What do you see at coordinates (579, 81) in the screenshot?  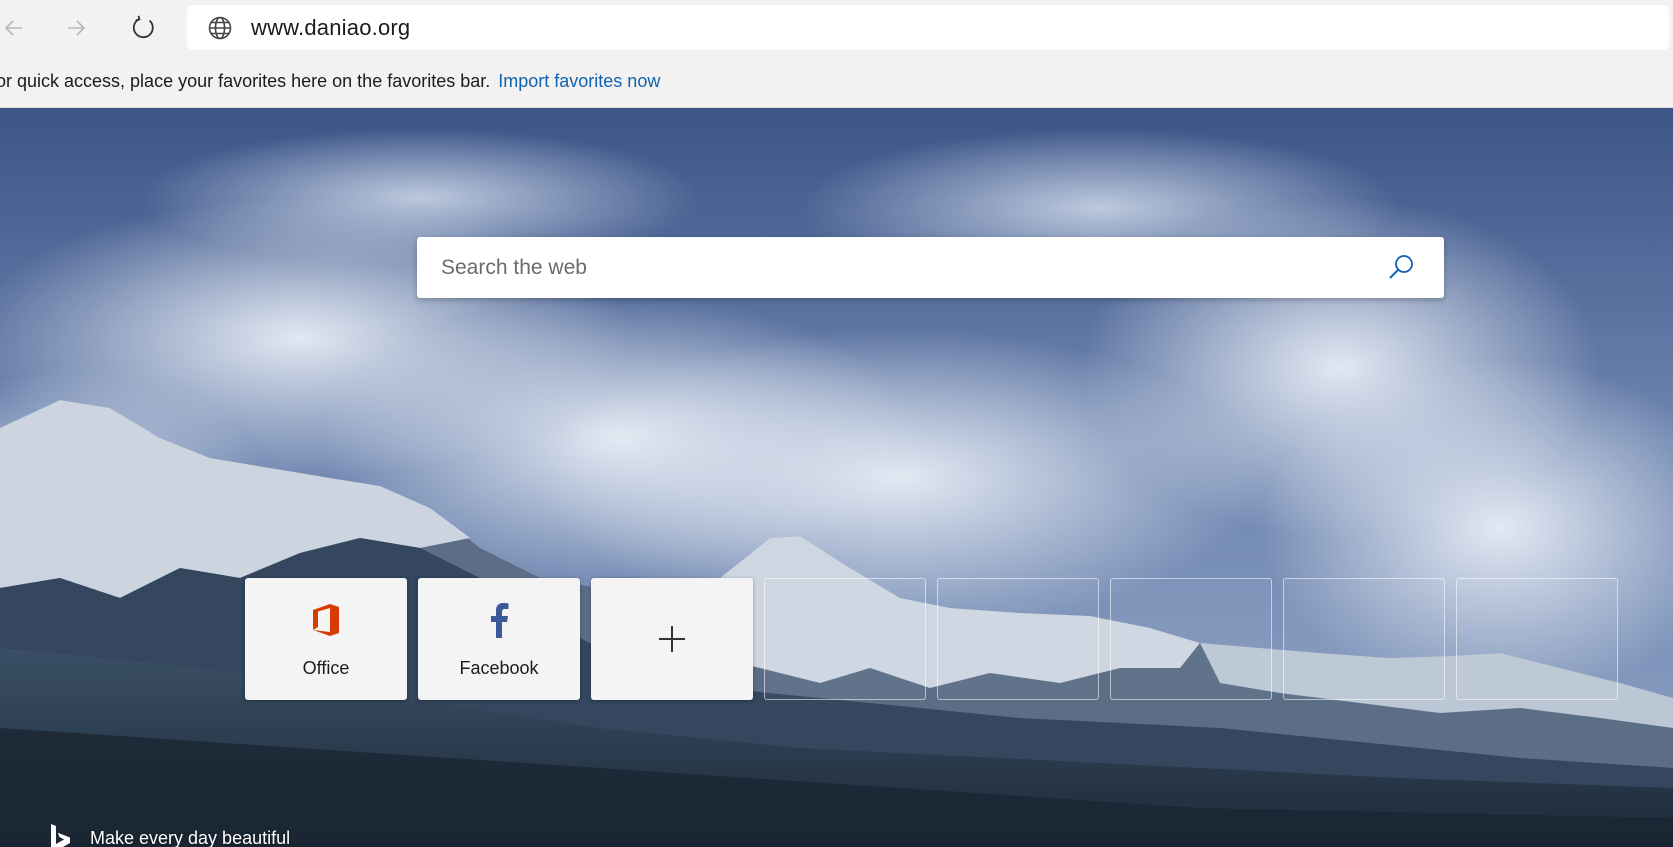 I see `import-favorites-link: Import favorites now` at bounding box center [579, 81].